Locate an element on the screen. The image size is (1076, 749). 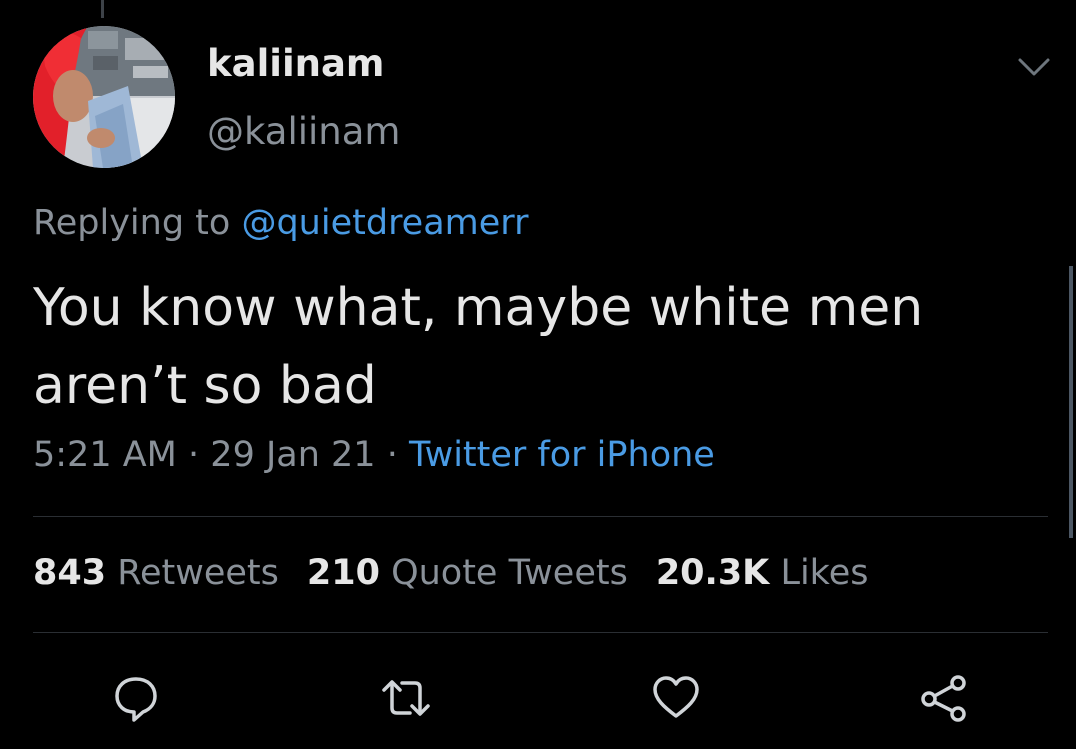
display-name: kaliinam is located at coordinates (295, 63).